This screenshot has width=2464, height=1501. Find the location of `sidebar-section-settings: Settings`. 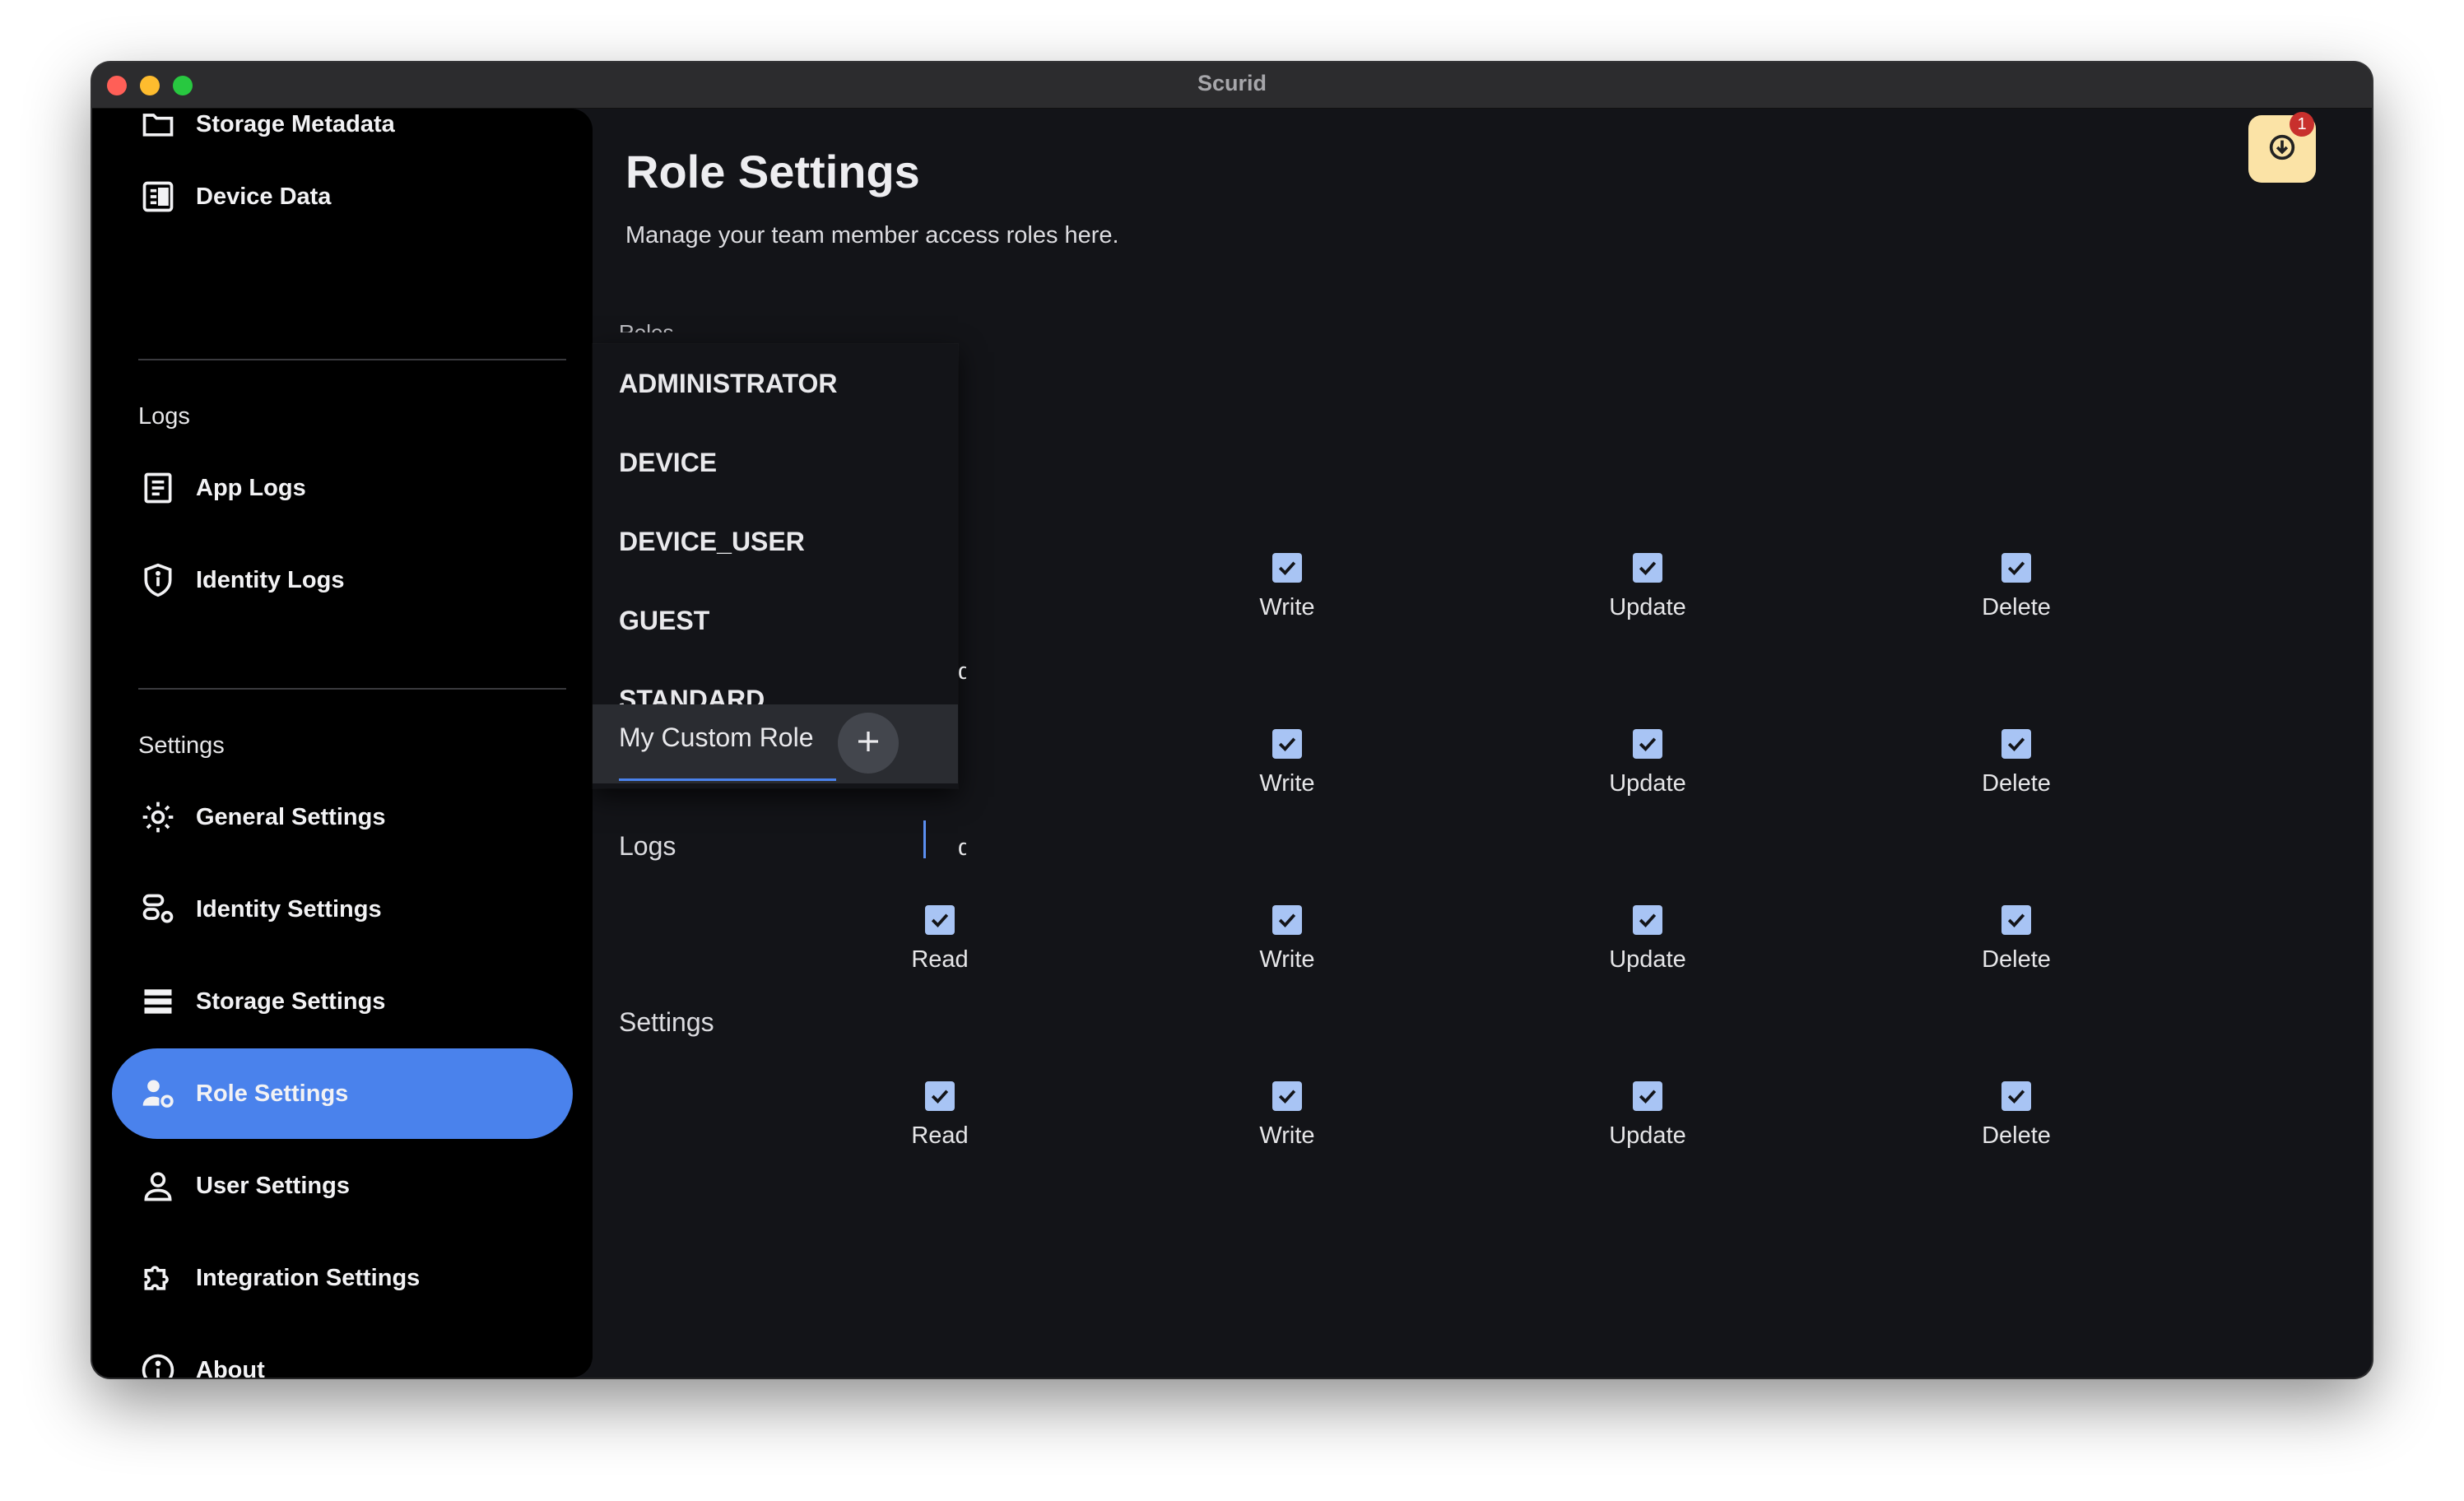

sidebar-section-settings: Settings is located at coordinates (181, 745).